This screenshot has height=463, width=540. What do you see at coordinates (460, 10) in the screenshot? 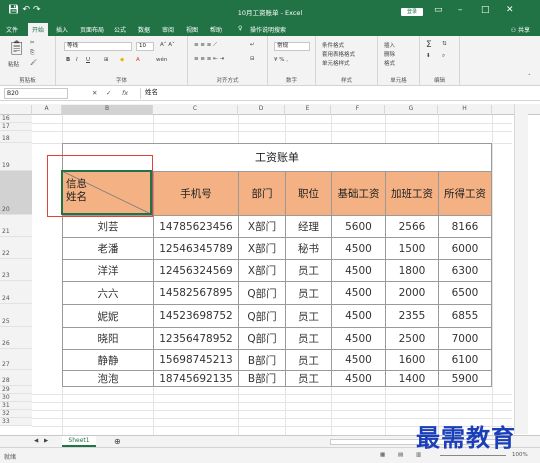
I see `minimize-icon: –` at bounding box center [460, 10].